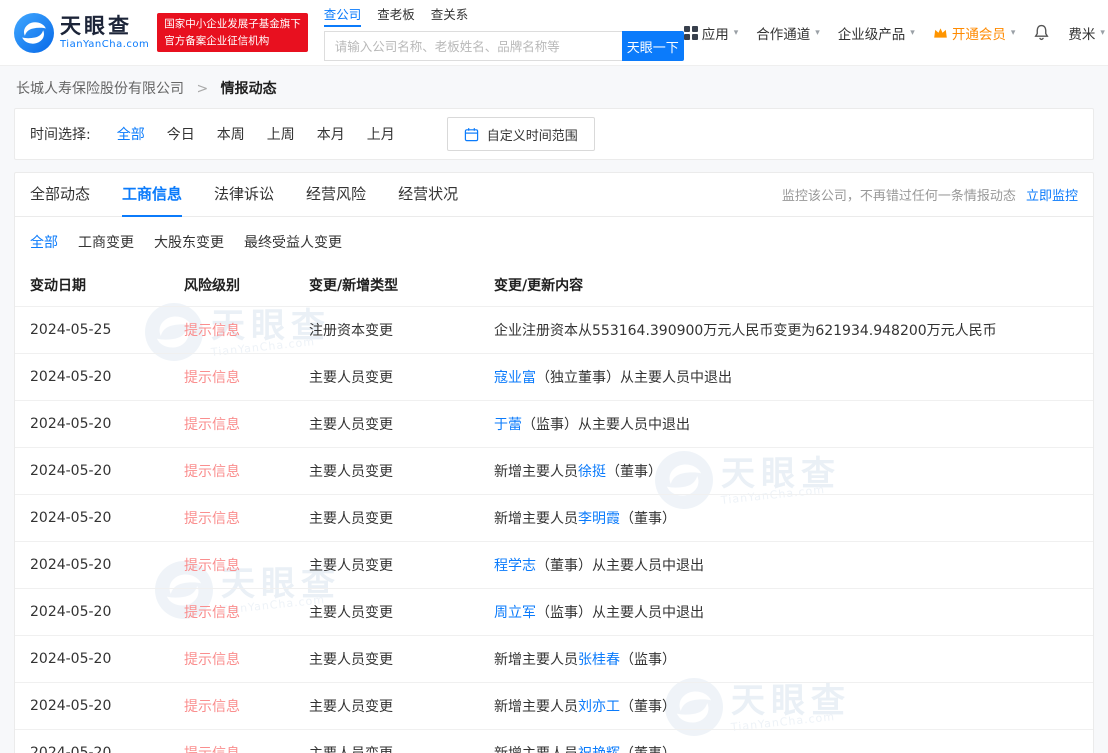 This screenshot has width=1108, height=753. What do you see at coordinates (212, 285) in the screenshot?
I see `col-risk-level: 风险级别` at bounding box center [212, 285].